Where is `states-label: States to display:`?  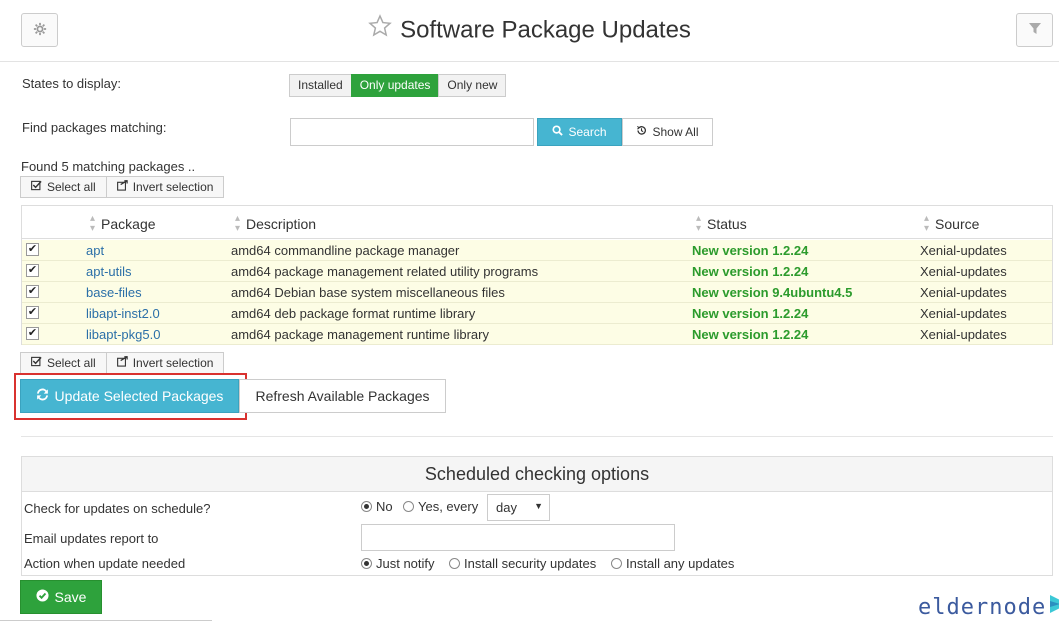
states-label: States to display: is located at coordinates (71, 83).